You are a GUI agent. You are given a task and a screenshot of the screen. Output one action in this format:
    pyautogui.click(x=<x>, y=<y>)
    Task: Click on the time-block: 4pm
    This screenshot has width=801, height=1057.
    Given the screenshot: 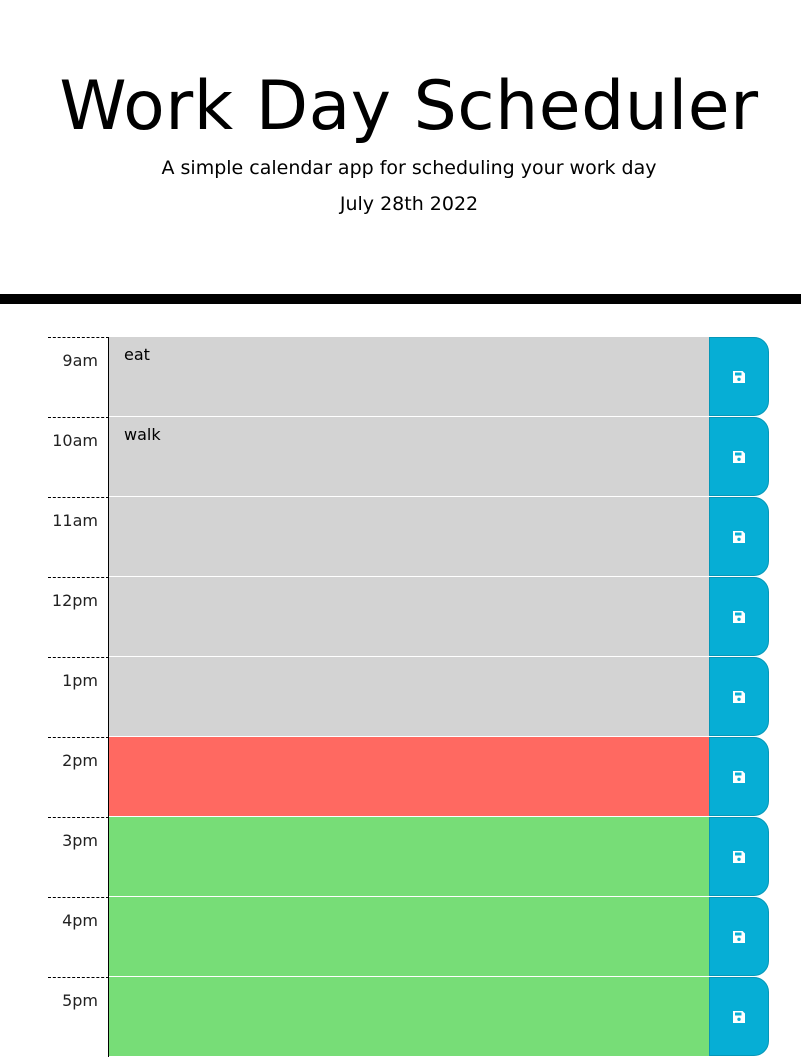 What is the action you would take?
    pyautogui.click(x=409, y=937)
    